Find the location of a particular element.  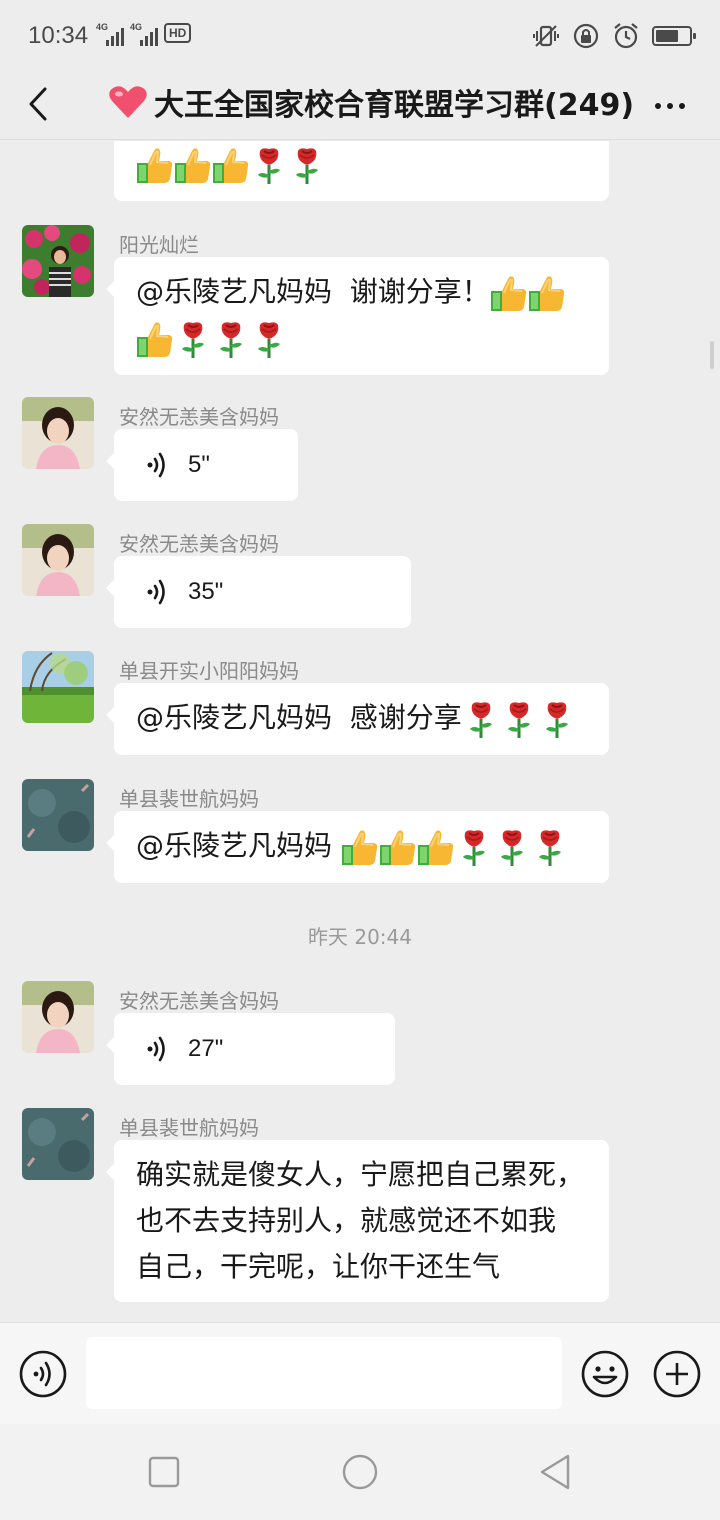

plus-icon is located at coordinates (677, 1374).